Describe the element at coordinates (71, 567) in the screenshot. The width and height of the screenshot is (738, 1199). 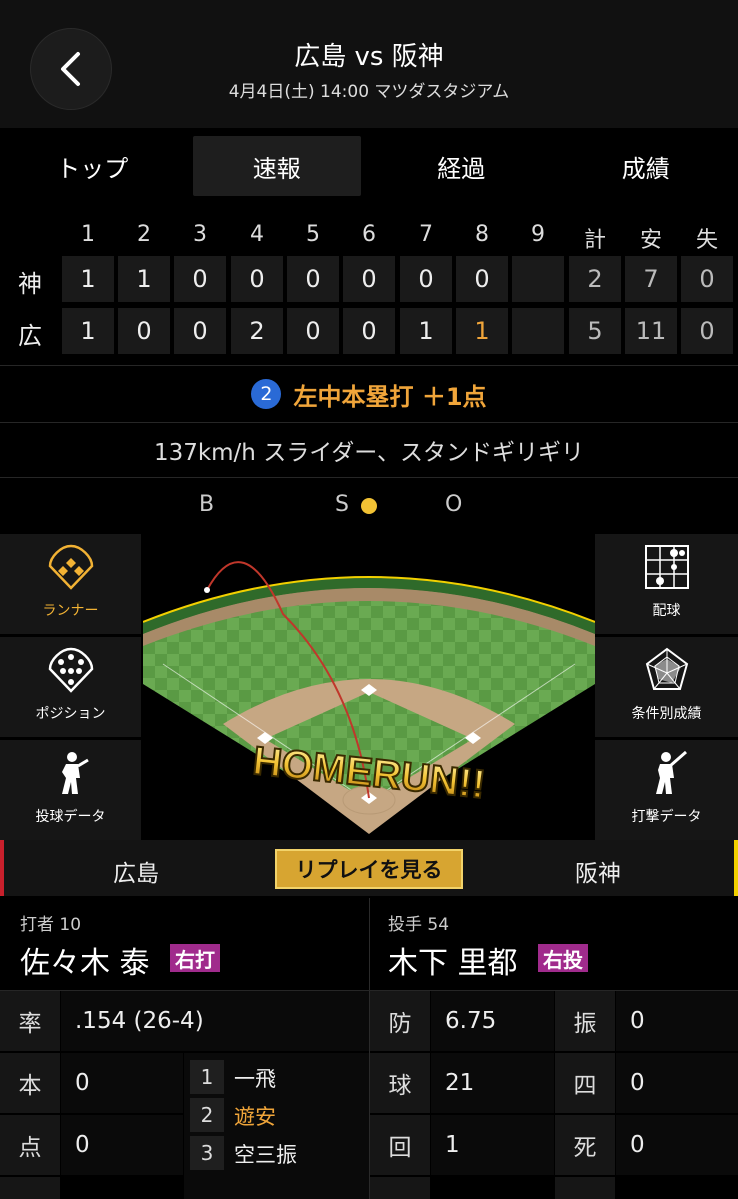
I see `runner-diamond-icon` at that location.